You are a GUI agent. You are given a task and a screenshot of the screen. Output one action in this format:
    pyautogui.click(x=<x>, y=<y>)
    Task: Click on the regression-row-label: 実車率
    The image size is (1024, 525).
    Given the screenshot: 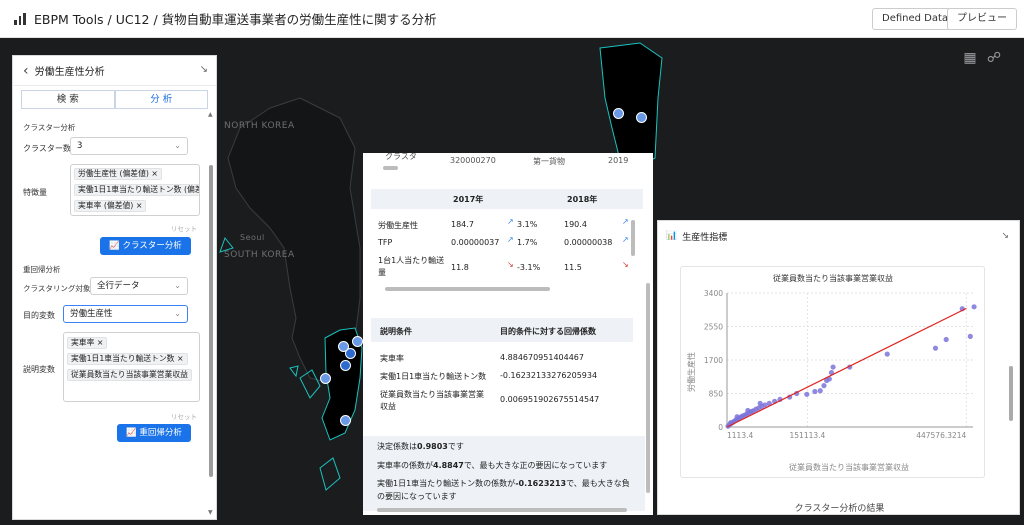 What is the action you would take?
    pyautogui.click(x=392, y=358)
    